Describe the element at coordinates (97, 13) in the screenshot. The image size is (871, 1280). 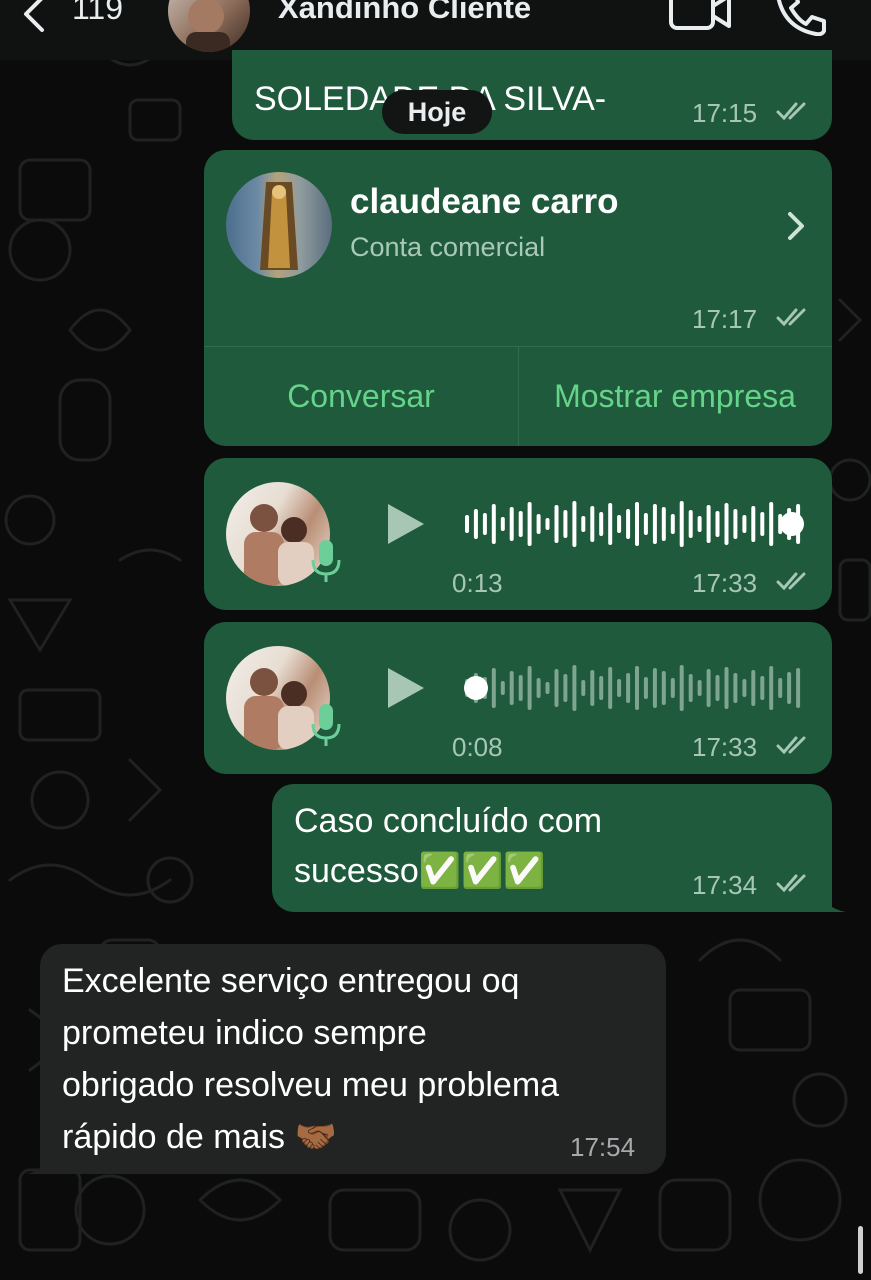
I see `unread-count: 119` at that location.